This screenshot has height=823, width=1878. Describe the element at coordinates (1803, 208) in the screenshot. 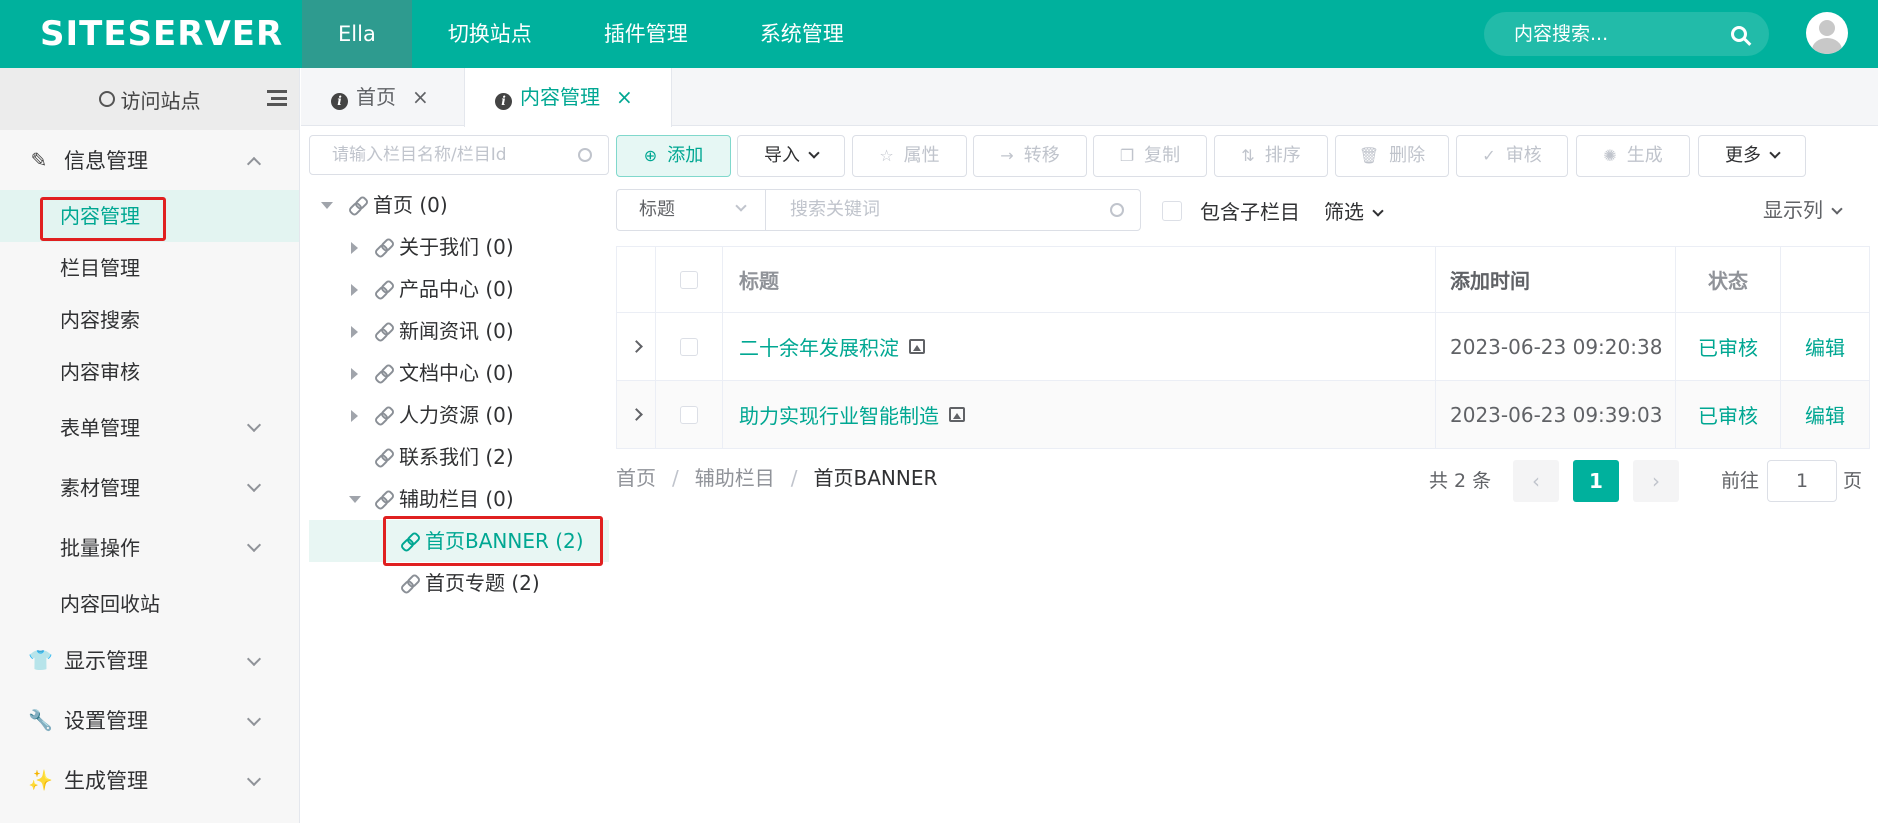

I see `display-columns-dropdown: 显示列` at that location.